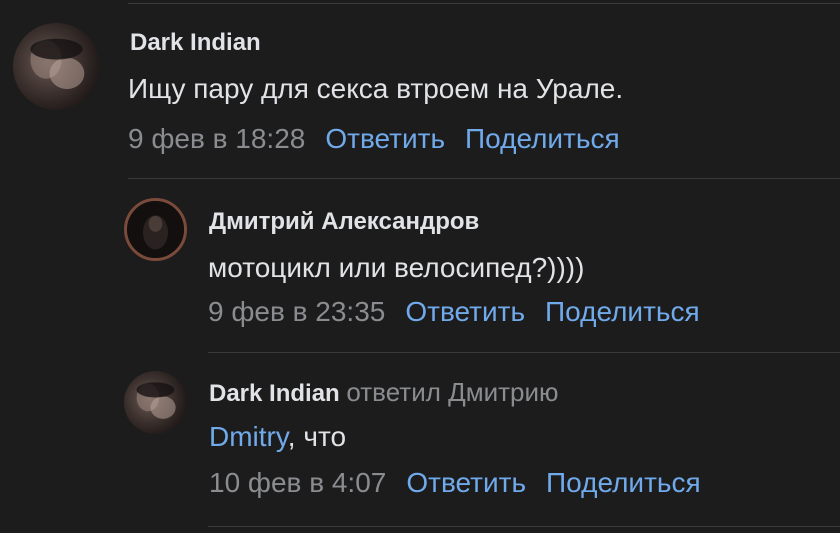 Image resolution: width=840 pixels, height=533 pixels. I want to click on comment-meta: 9 фев в 23:35 Ответить Поделиться, so click(454, 312).